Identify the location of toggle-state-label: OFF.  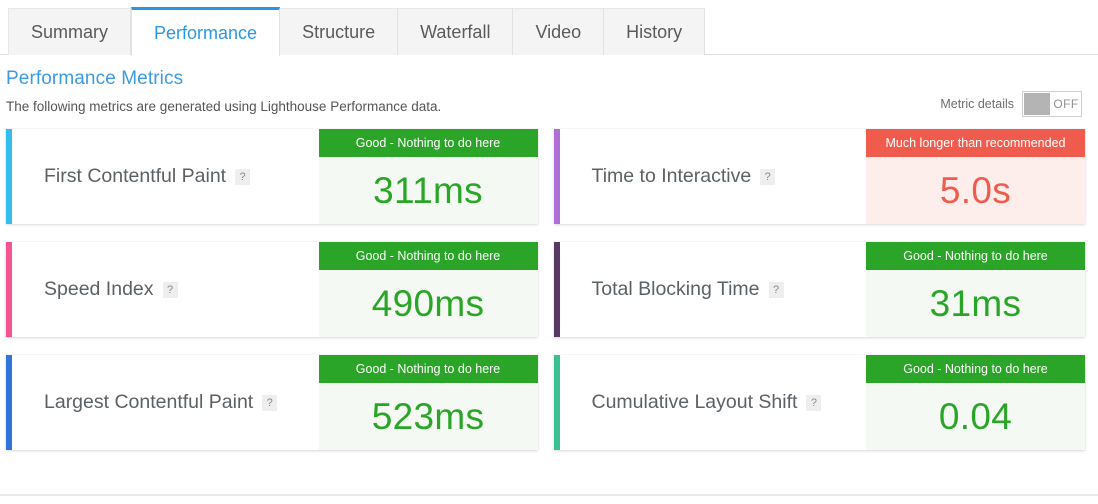
(1066, 104).